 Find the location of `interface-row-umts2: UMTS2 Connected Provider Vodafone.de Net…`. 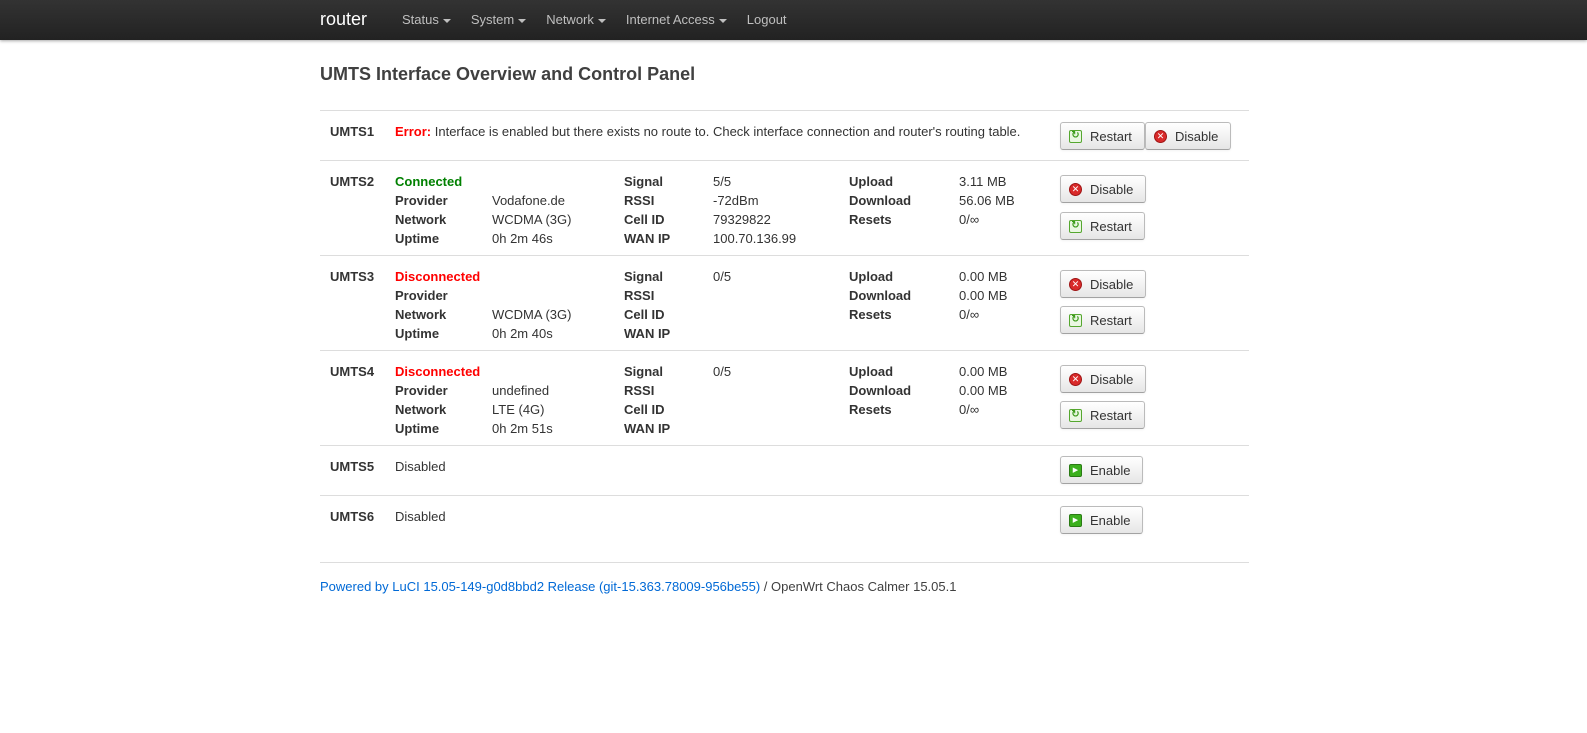

interface-row-umts2: UMTS2 Connected Provider Vodafone.de Net… is located at coordinates (784, 208).